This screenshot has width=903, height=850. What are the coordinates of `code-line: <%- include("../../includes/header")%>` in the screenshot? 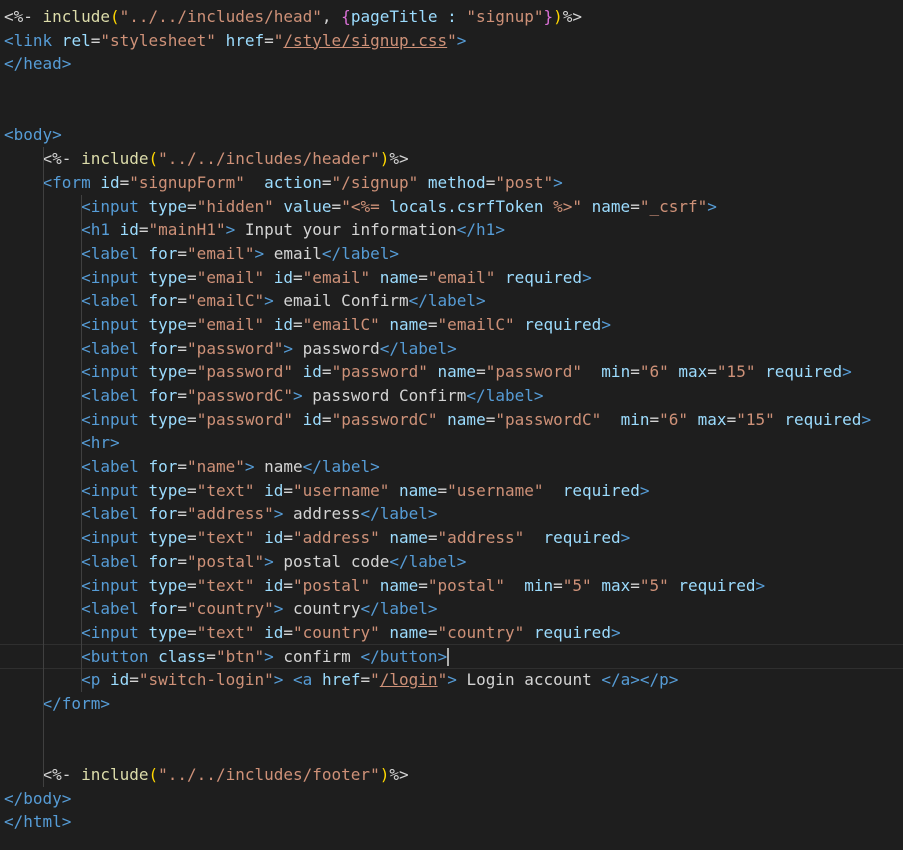 It's located at (451, 159).